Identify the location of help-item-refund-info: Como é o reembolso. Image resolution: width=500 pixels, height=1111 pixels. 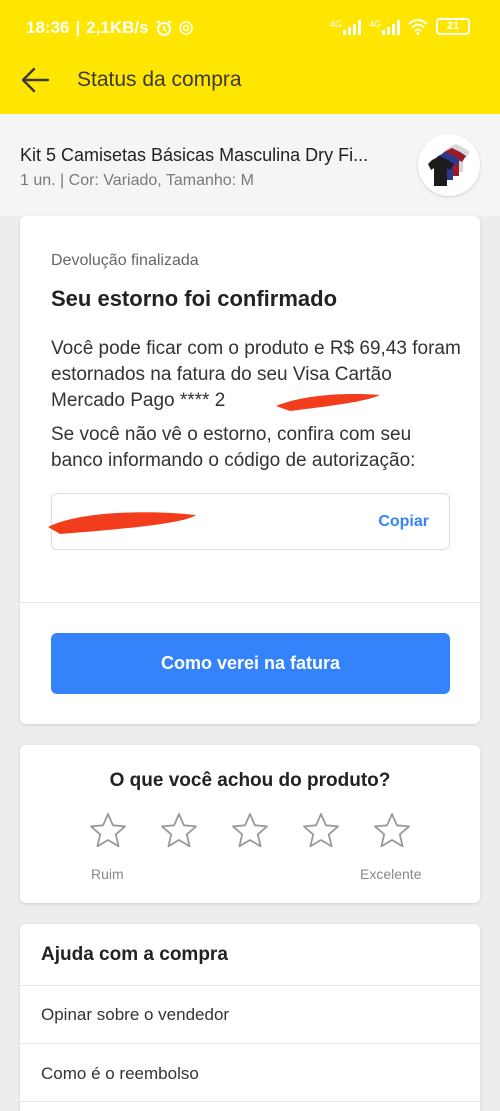
(120, 1074).